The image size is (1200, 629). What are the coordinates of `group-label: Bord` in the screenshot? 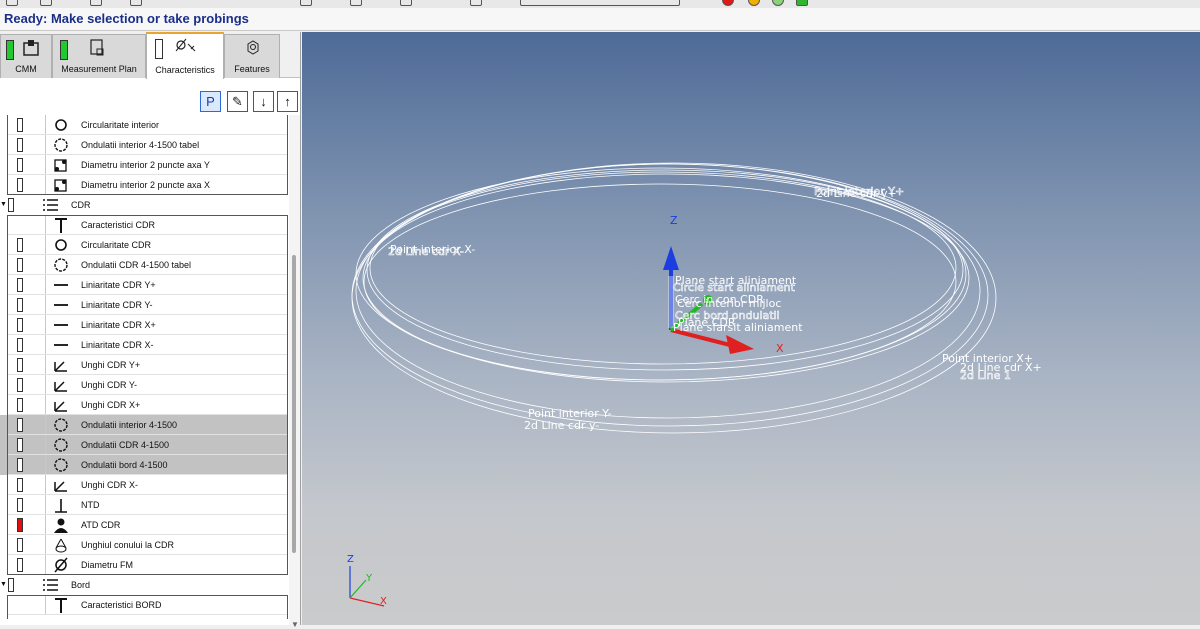 It's located at (81, 585).